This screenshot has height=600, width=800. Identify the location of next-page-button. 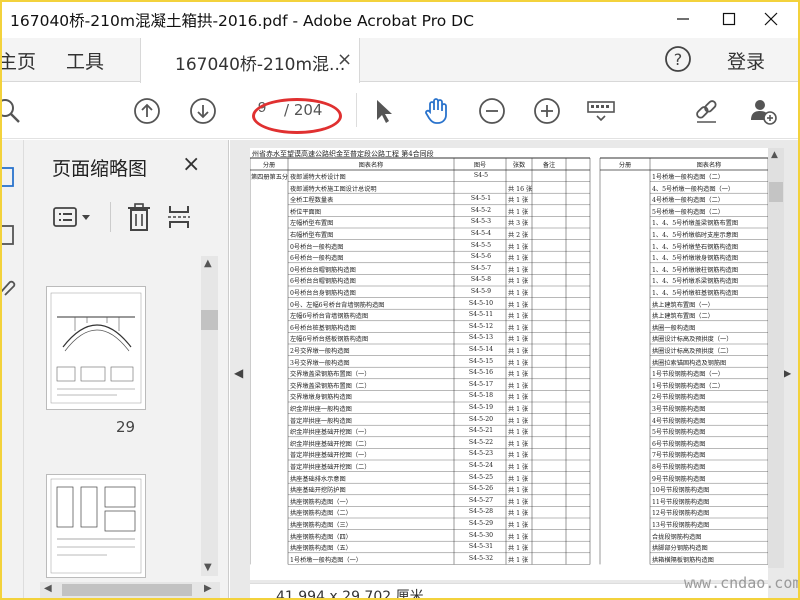
(203, 111).